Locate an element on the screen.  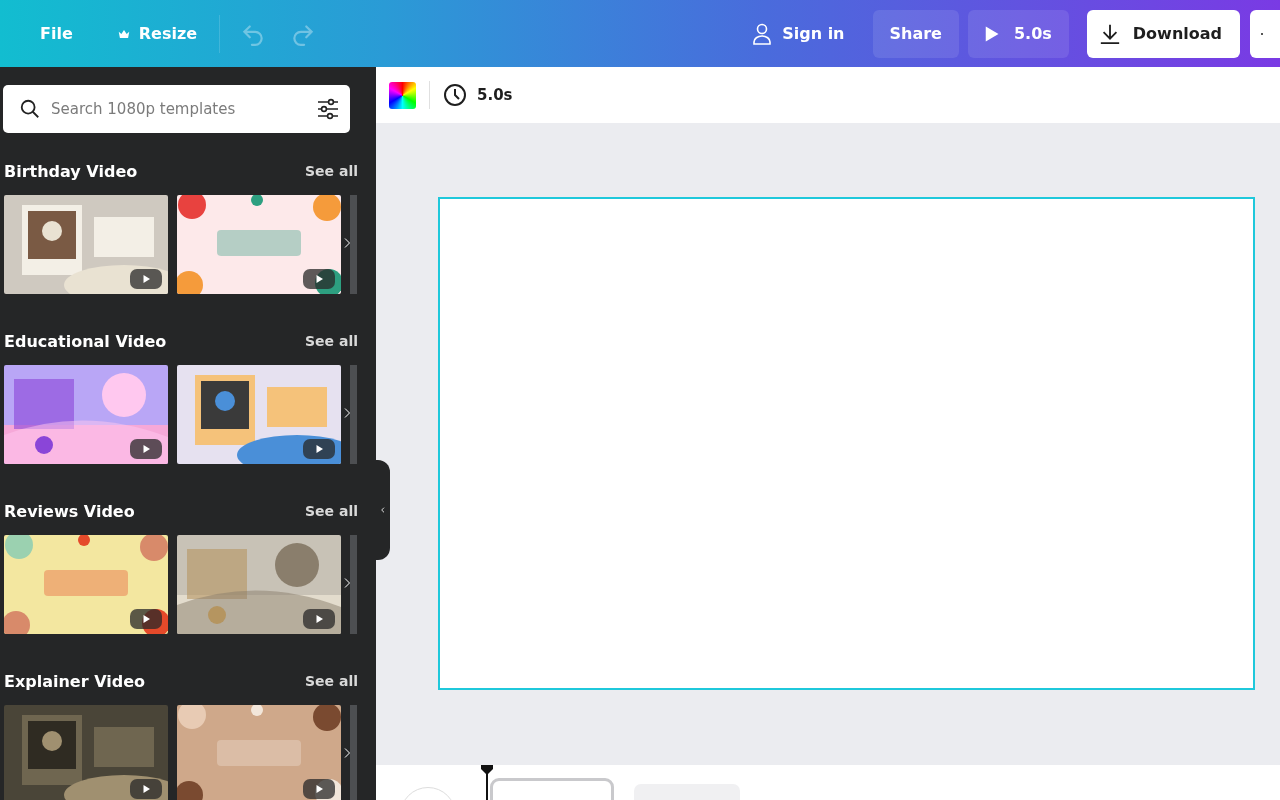
search-icon is located at coordinates (30, 109).